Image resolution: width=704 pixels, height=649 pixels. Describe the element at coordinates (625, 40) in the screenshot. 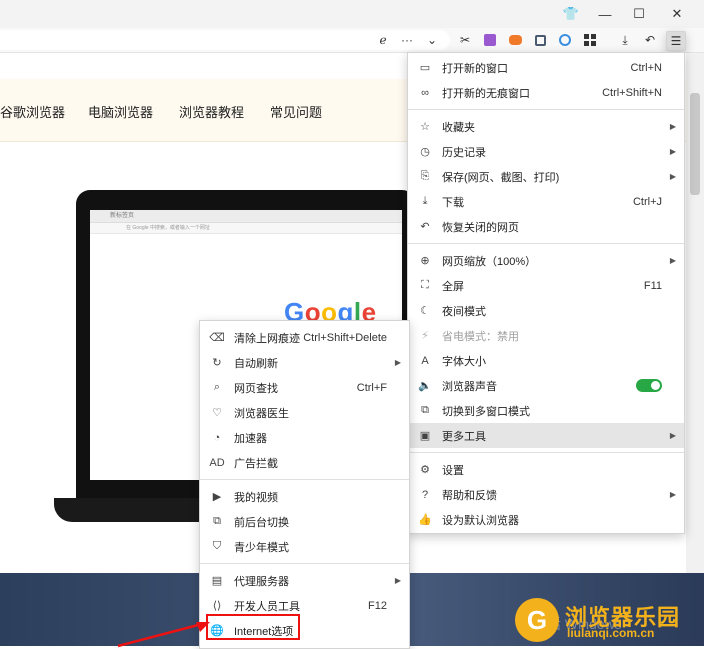

I see `downloads-button: ⤓` at that location.